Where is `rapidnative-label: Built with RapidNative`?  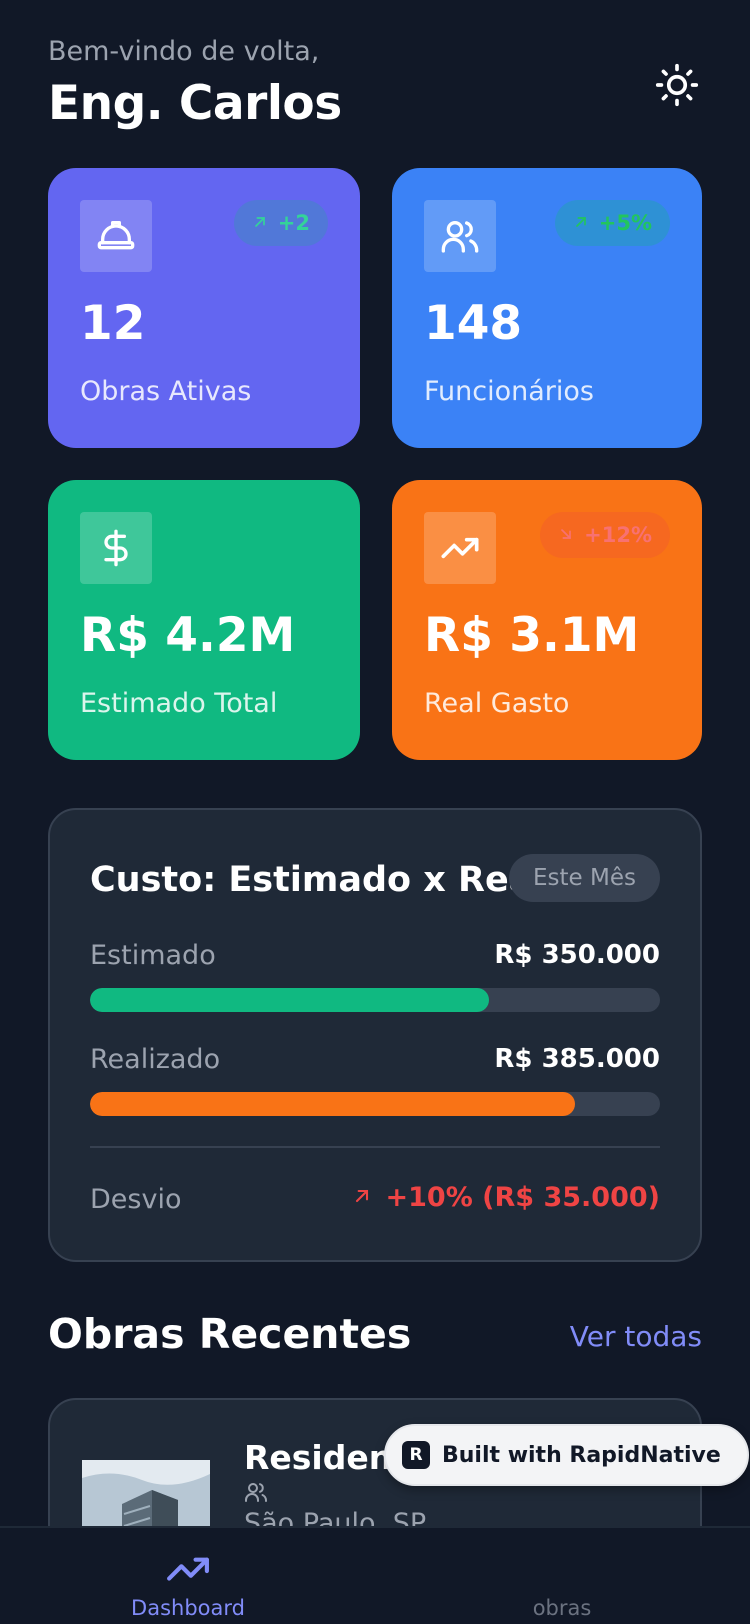 rapidnative-label: Built with RapidNative is located at coordinates (581, 1455).